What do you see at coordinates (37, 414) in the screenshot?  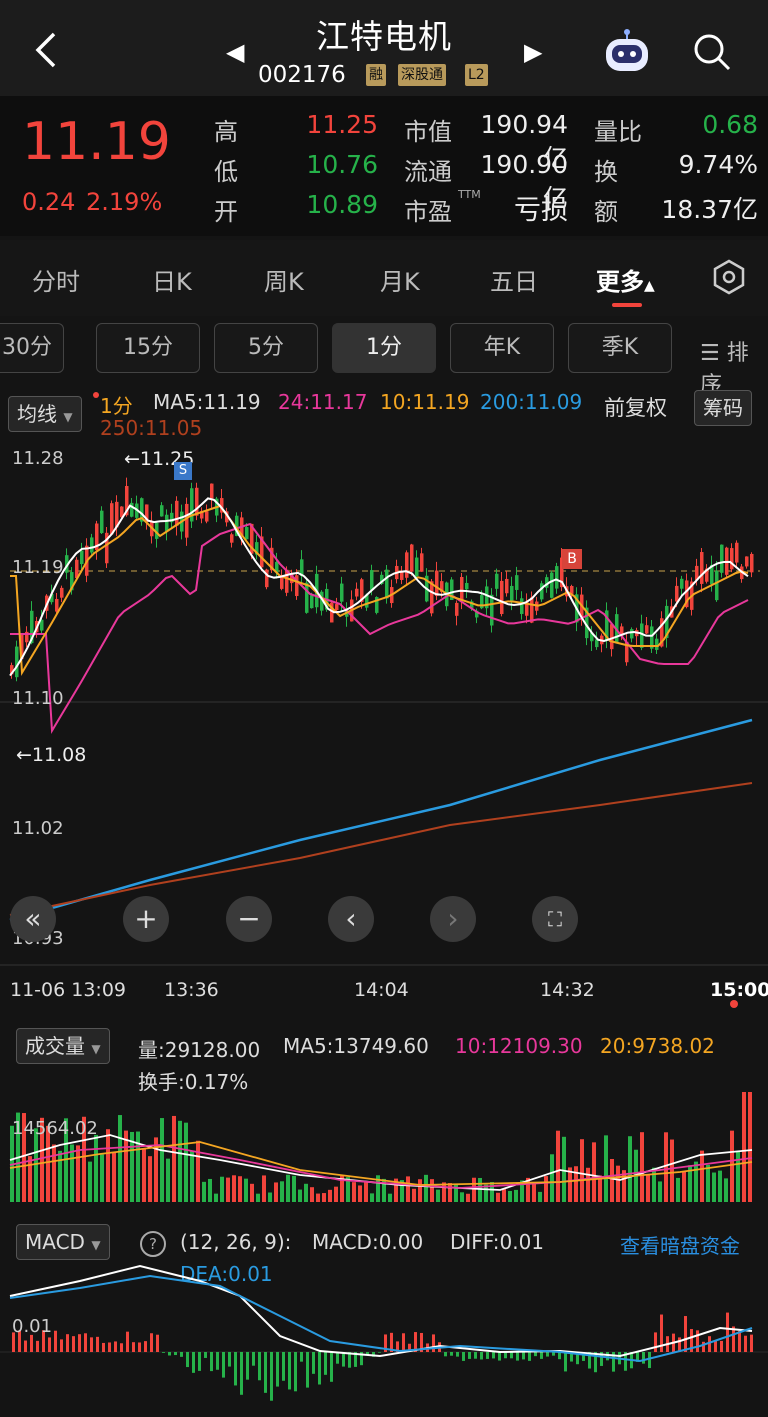 I see `ma-selector-label: 均线` at bounding box center [37, 414].